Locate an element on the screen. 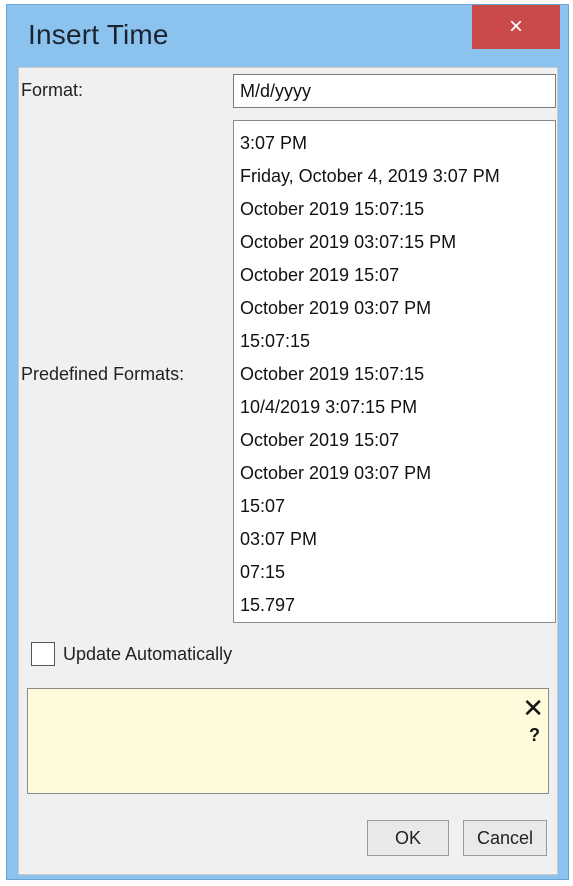  cancel-button: Cancel is located at coordinates (505, 838).